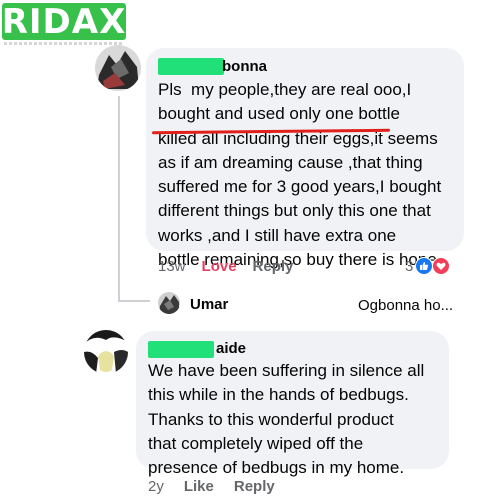 This screenshot has height=500, width=500. I want to click on thread-connector, so click(119, 199).